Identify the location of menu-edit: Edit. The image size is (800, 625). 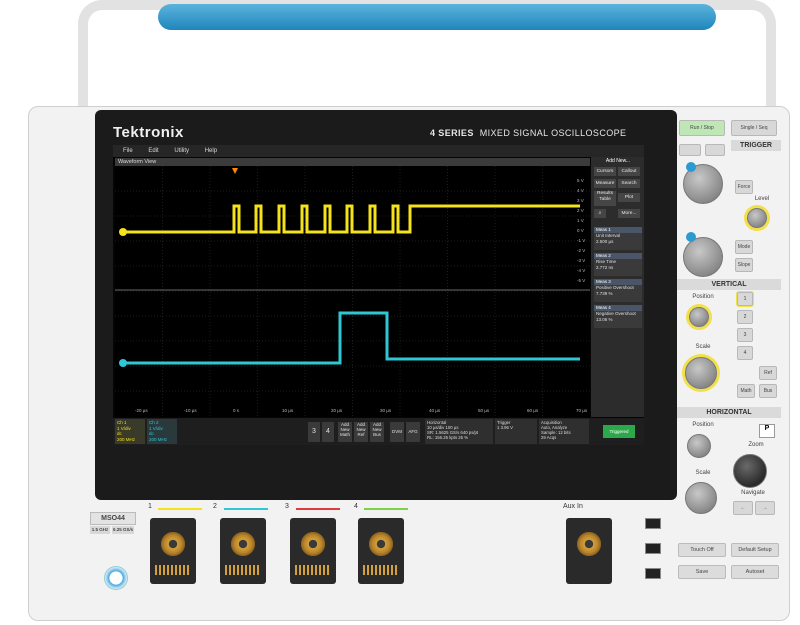
(153, 151).